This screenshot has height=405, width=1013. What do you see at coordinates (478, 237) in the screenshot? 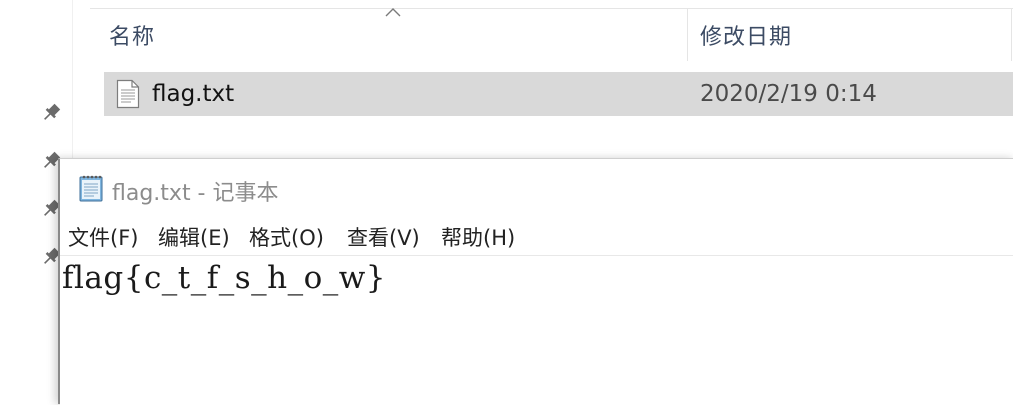
I see `menu-help: 帮助(H)` at bounding box center [478, 237].